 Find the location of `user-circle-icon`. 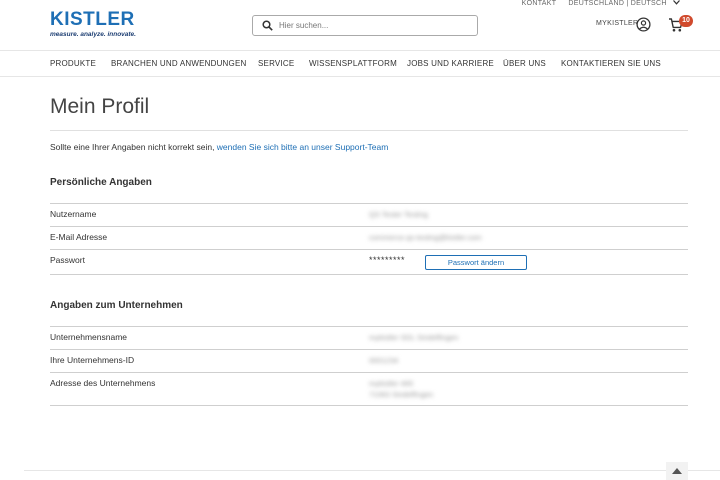

user-circle-icon is located at coordinates (643, 24).